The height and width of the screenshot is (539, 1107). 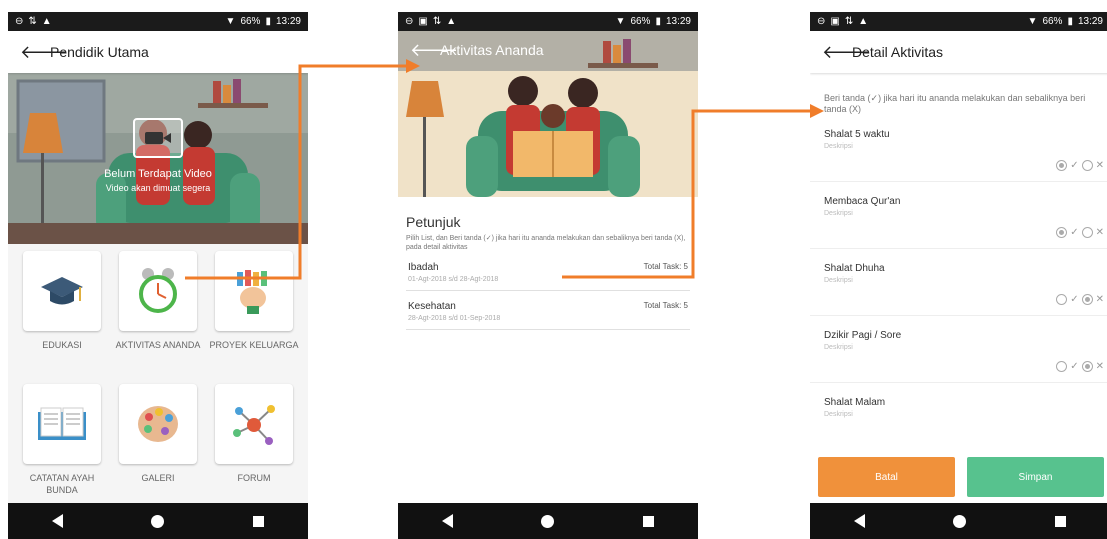 What do you see at coordinates (958, 215) in the screenshot?
I see `checklist-item: Membaca Qur'an Deskripsi ✓ ✕` at bounding box center [958, 215].